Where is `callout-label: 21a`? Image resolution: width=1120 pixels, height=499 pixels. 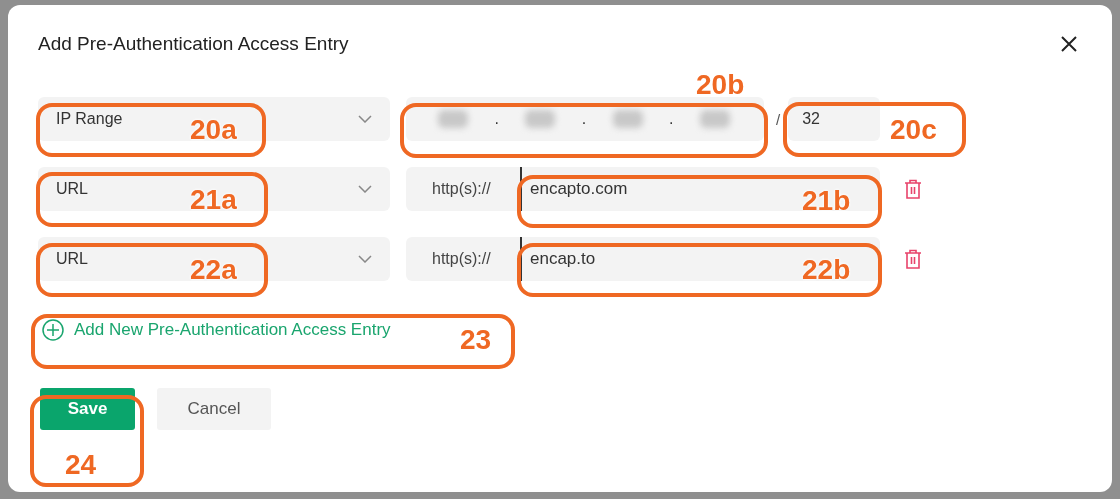 callout-label: 21a is located at coordinates (213, 200).